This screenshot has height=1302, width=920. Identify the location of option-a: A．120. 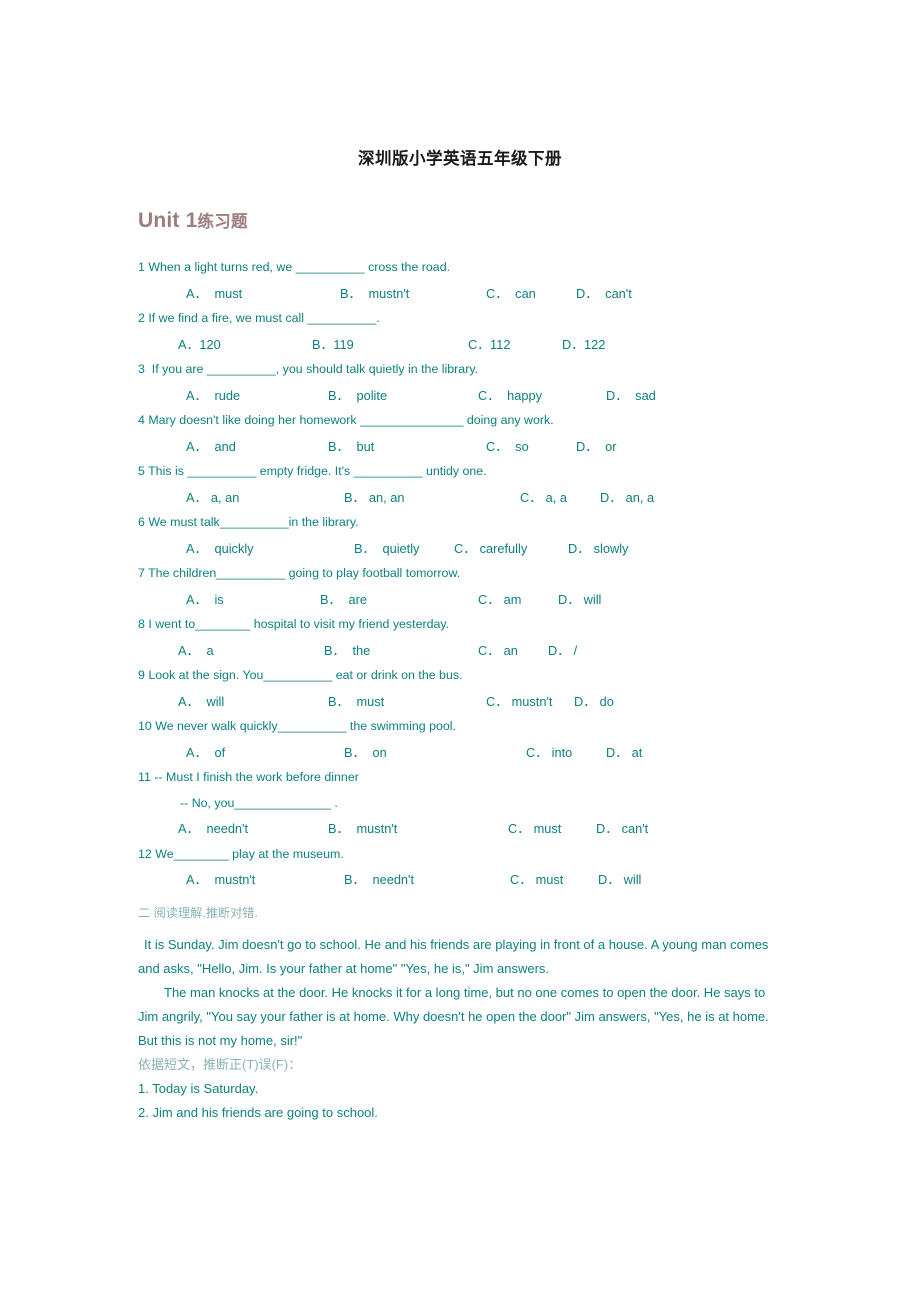
(199, 345).